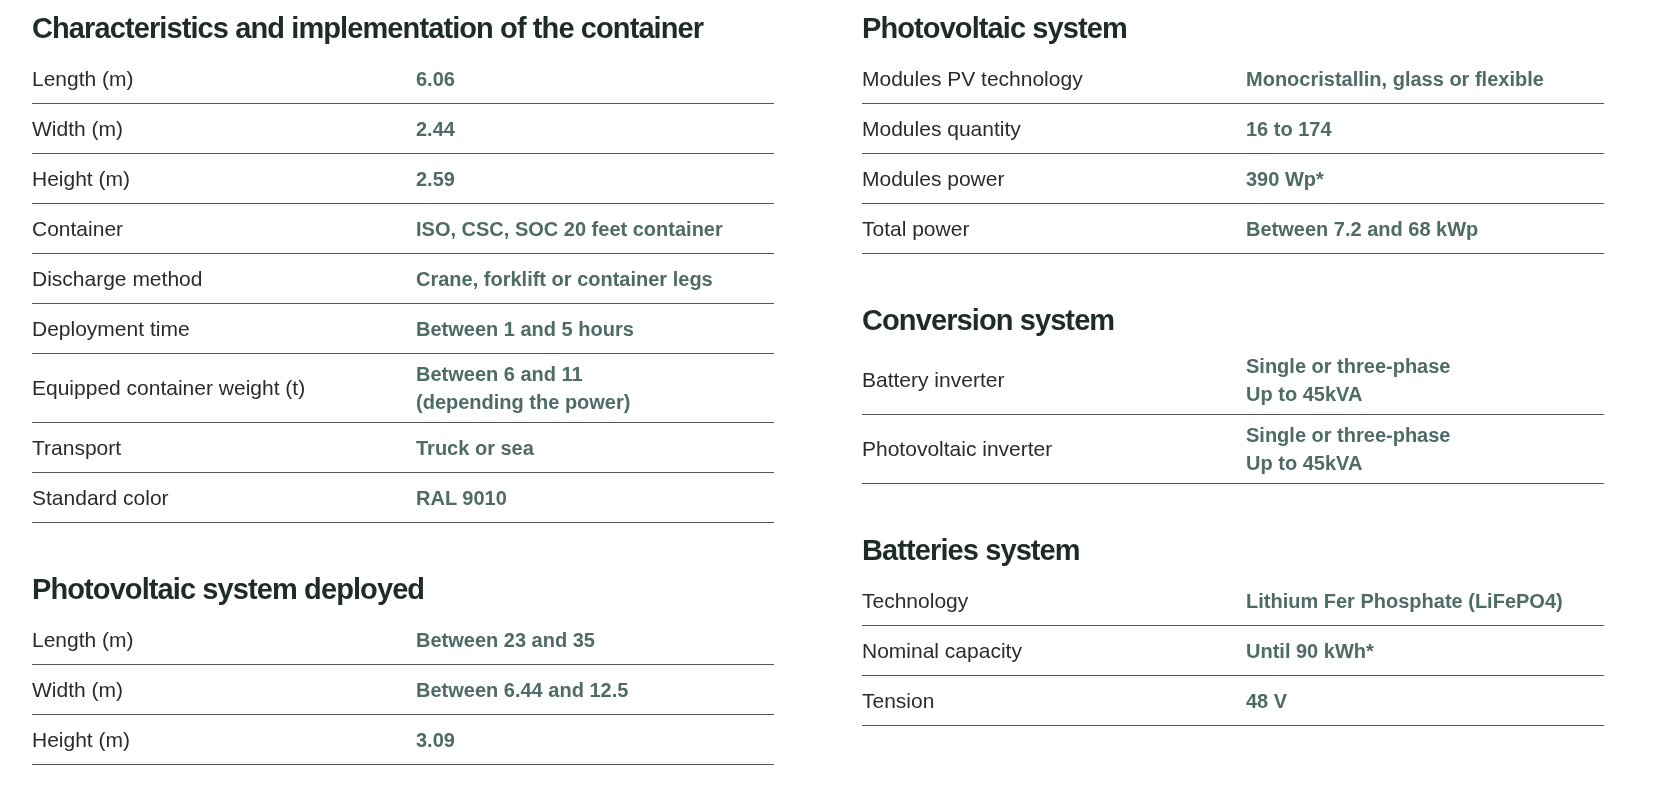  I want to click on spec-label: Modules quantity, so click(942, 128).